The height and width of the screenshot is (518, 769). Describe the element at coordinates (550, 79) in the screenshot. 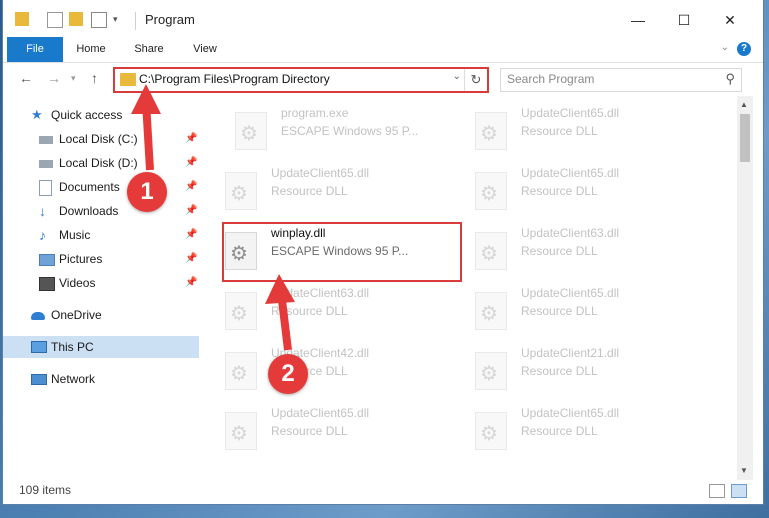

I see `search-input: Search Program` at that location.